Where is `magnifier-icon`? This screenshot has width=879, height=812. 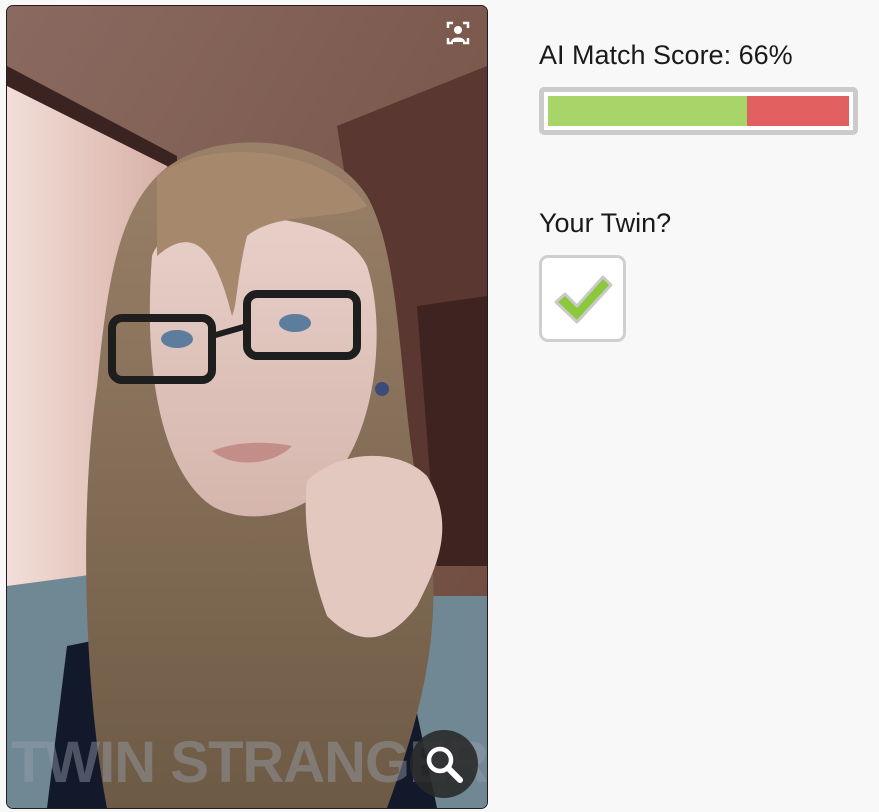
magnifier-icon is located at coordinates (444, 764).